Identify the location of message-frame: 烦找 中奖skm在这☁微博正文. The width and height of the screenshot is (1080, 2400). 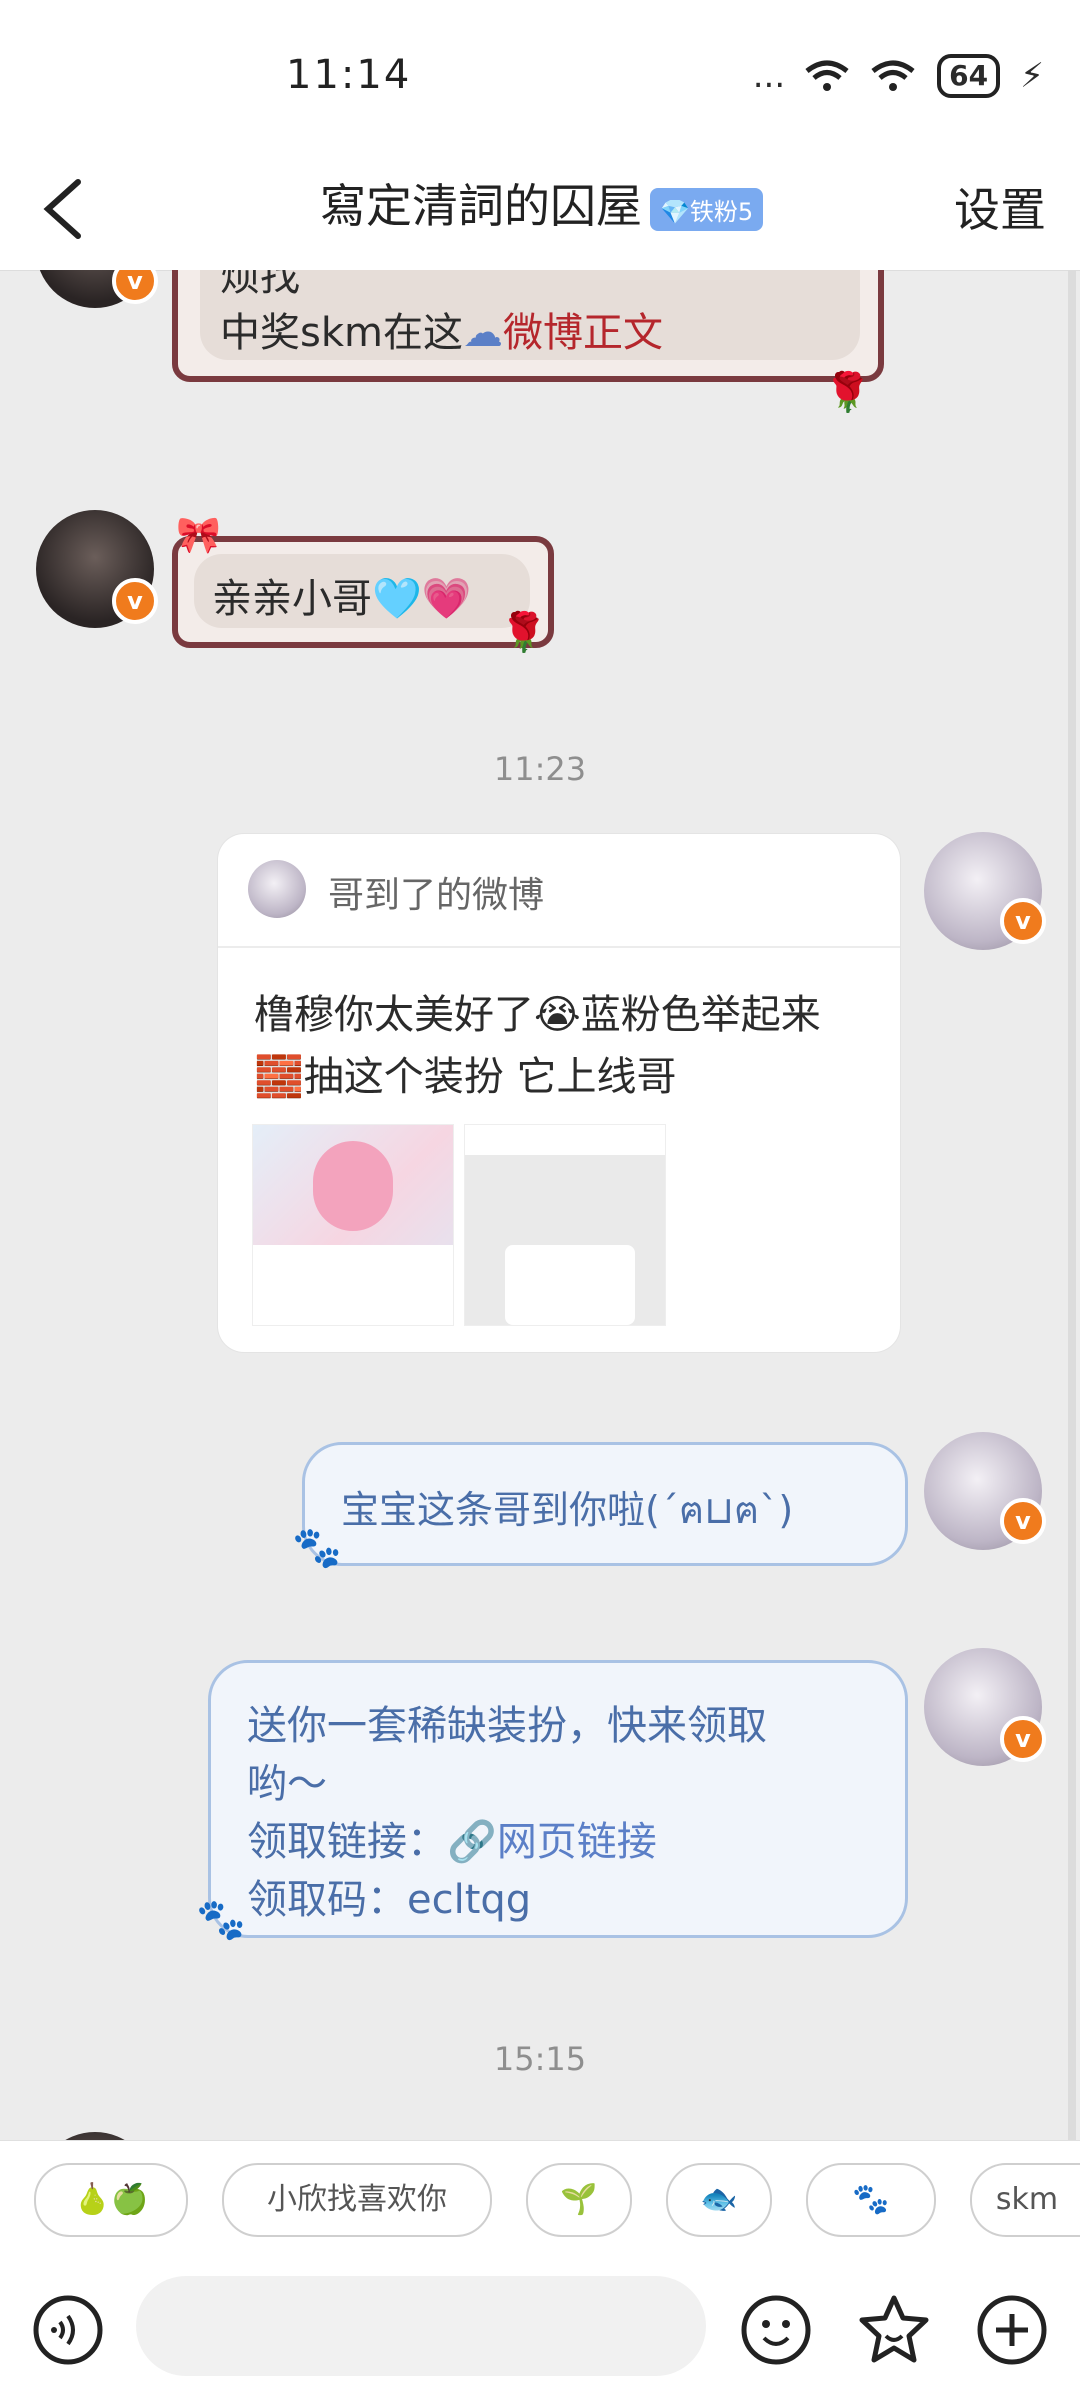
(528, 326).